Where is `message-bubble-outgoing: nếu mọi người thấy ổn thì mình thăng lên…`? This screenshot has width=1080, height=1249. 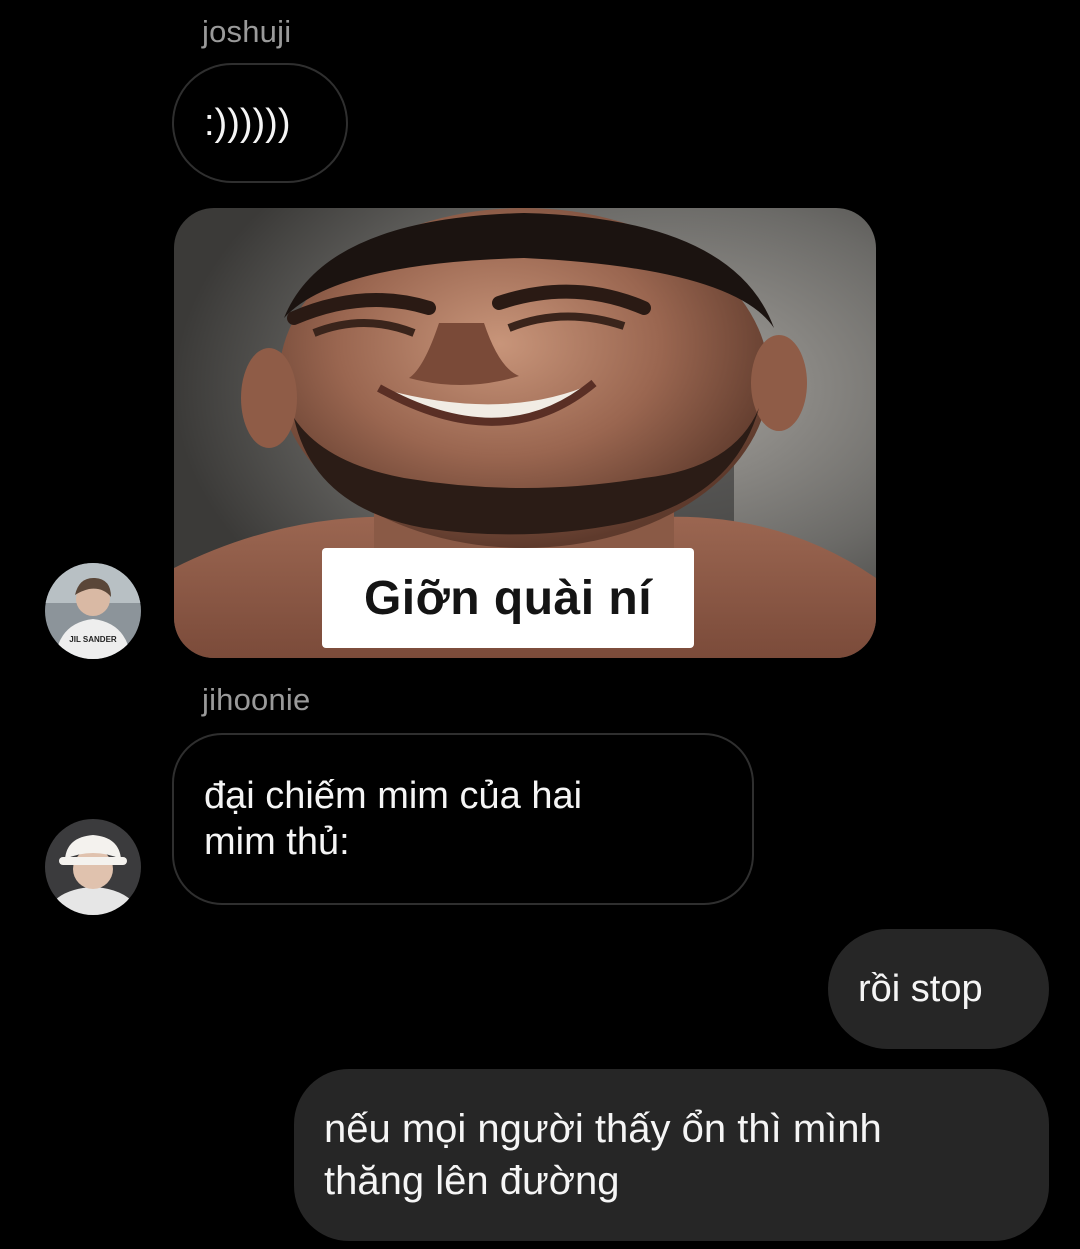 message-bubble-outgoing: nếu mọi người thấy ổn thì mình thăng lên… is located at coordinates (671, 1155).